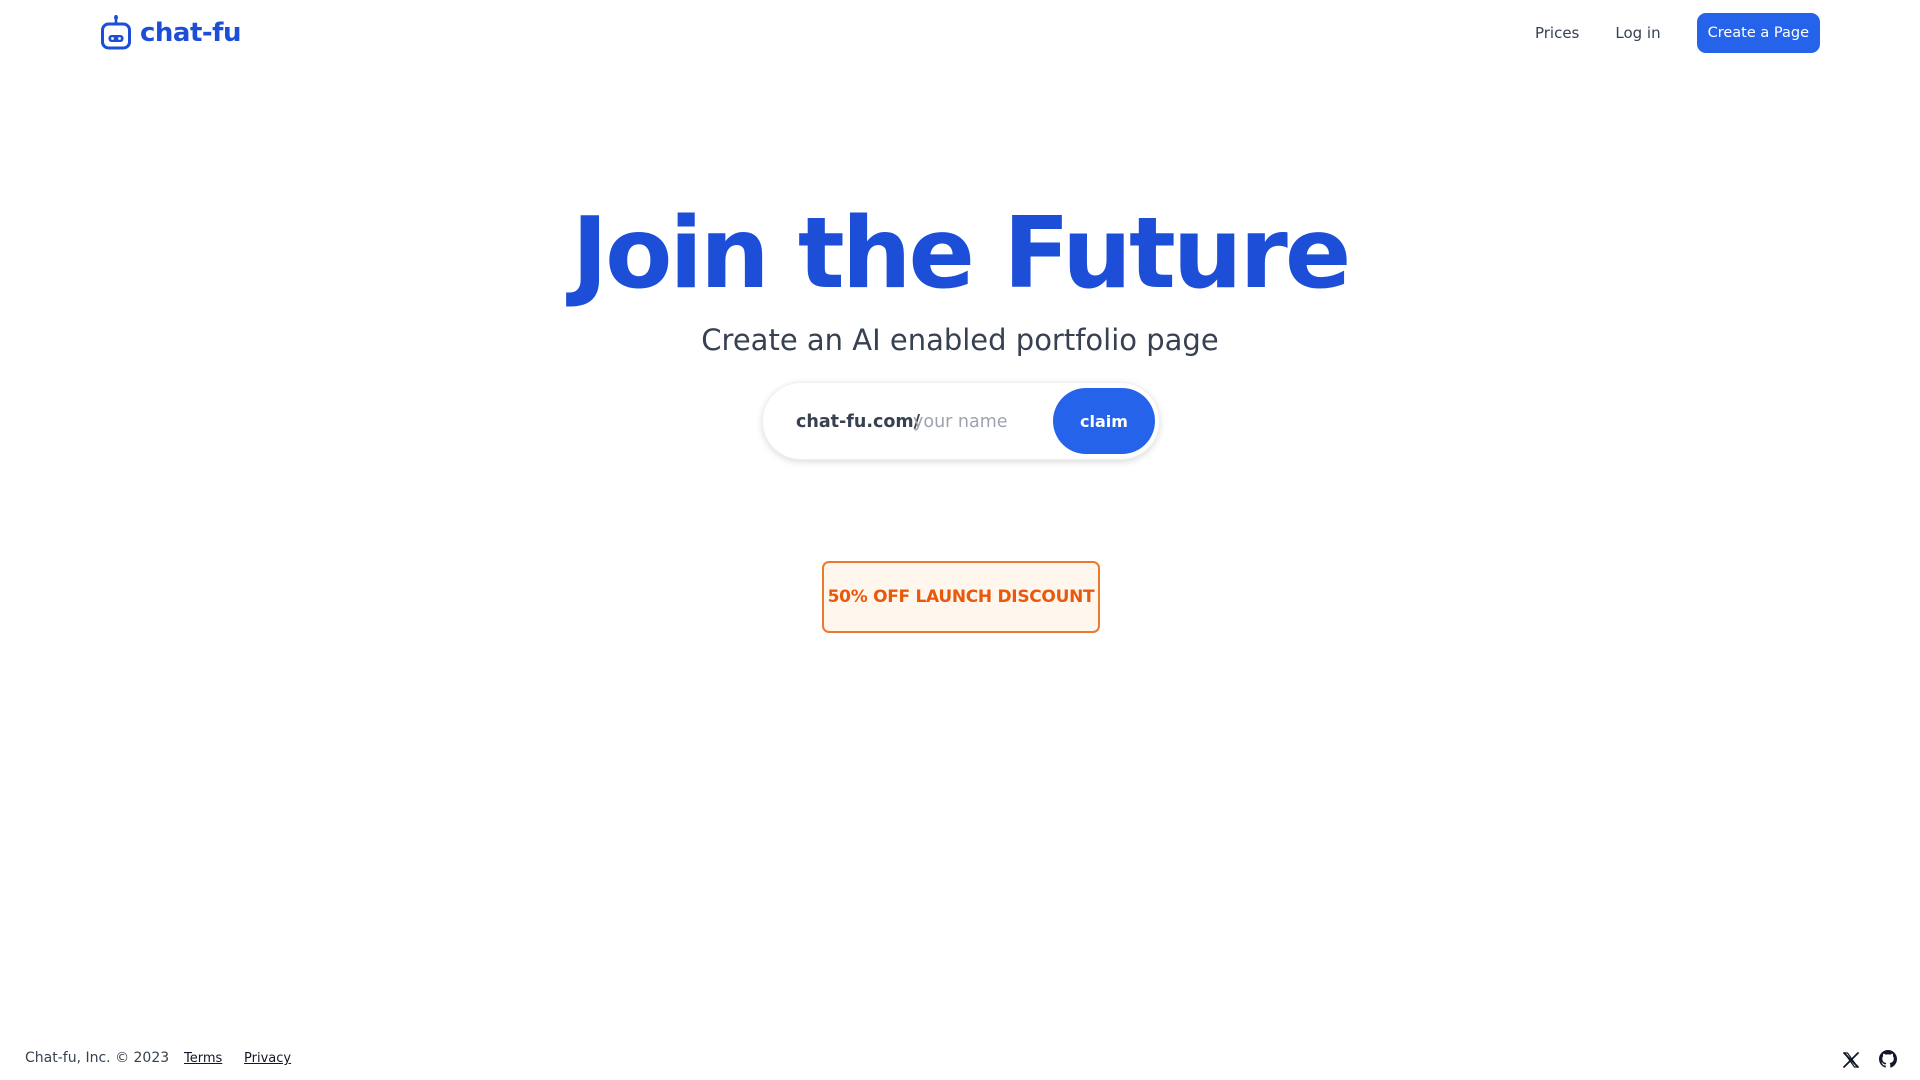 Image resolution: width=1920 pixels, height=1080 pixels. I want to click on hero-subtitle: Create an AI enabled portfolio page, so click(960, 340).